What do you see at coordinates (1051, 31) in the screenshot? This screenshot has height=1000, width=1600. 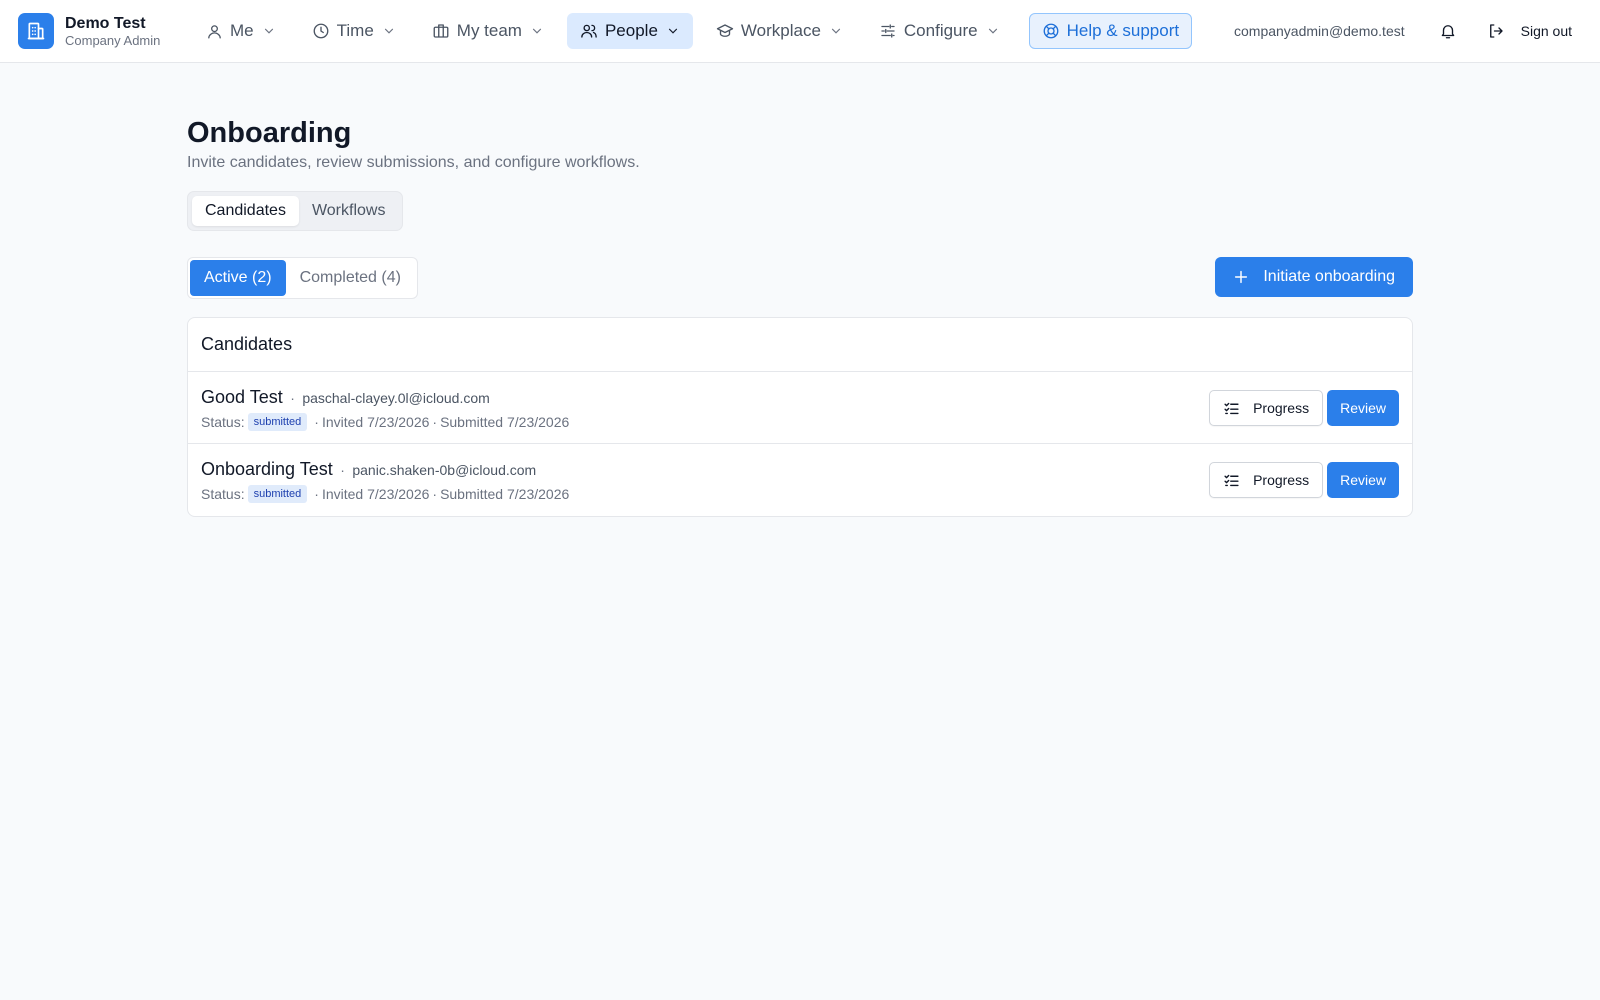 I see `lifebuoy-icon` at bounding box center [1051, 31].